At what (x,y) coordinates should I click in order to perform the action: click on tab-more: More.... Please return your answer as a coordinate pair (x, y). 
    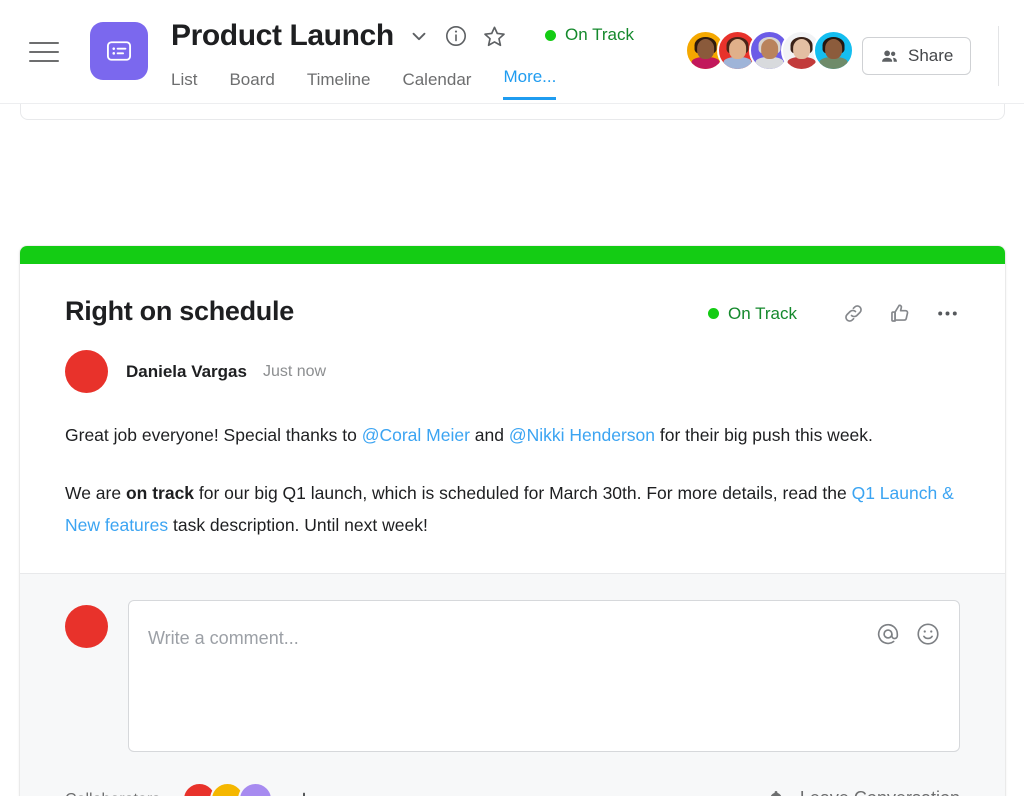
    Looking at the image, I should click on (530, 81).